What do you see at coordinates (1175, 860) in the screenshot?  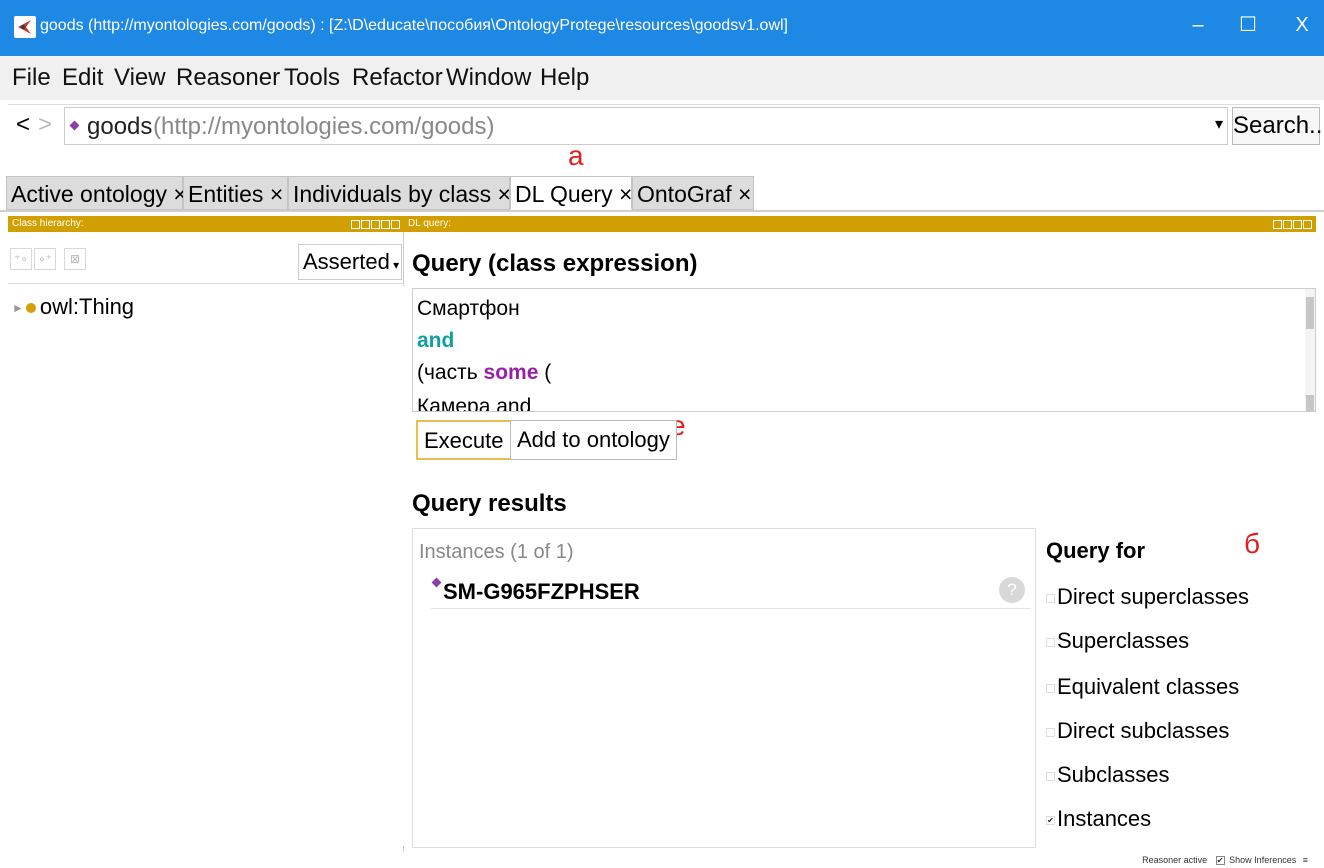 I see `reasoner-status-text: Reasoner active` at bounding box center [1175, 860].